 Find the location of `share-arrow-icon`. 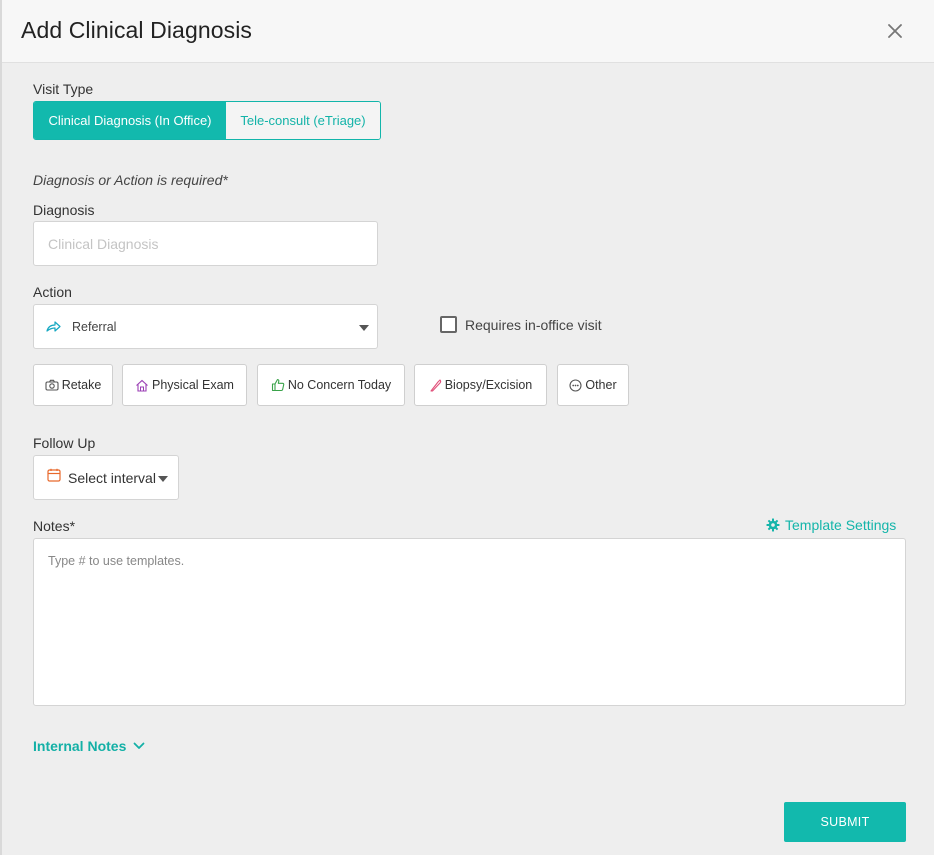

share-arrow-icon is located at coordinates (53, 327).